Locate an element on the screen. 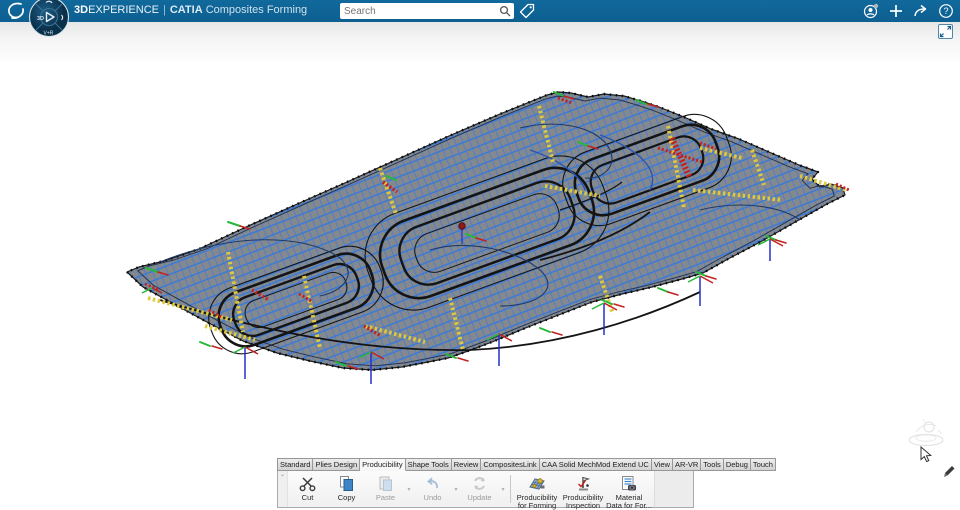  update-dropdown: ▾ is located at coordinates (503, 489).